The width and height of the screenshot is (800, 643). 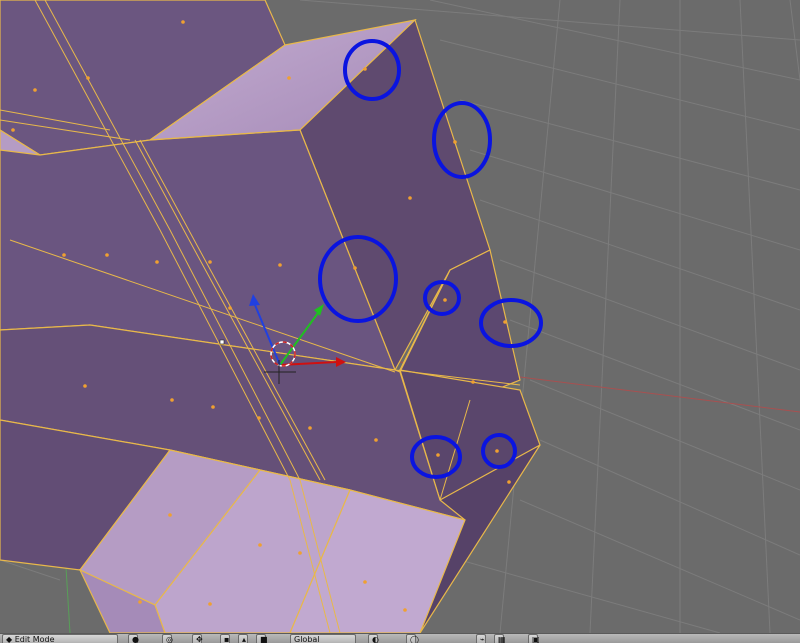 What do you see at coordinates (373, 638) in the screenshot?
I see `occlude-icon: ◐` at bounding box center [373, 638].